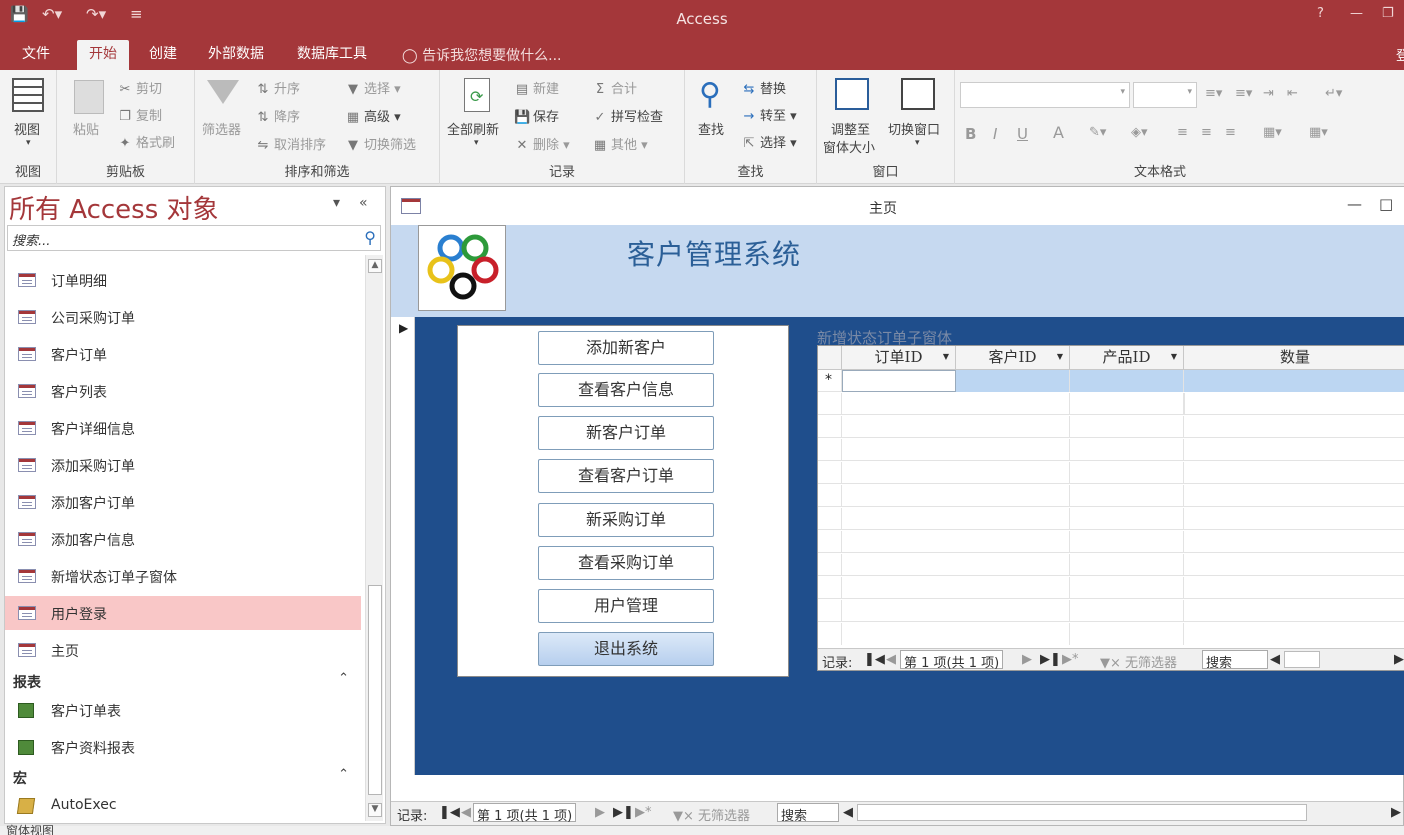 The image size is (1404, 835). What do you see at coordinates (536, 115) in the screenshot?
I see `save-record-button: 💾 保存` at bounding box center [536, 115].